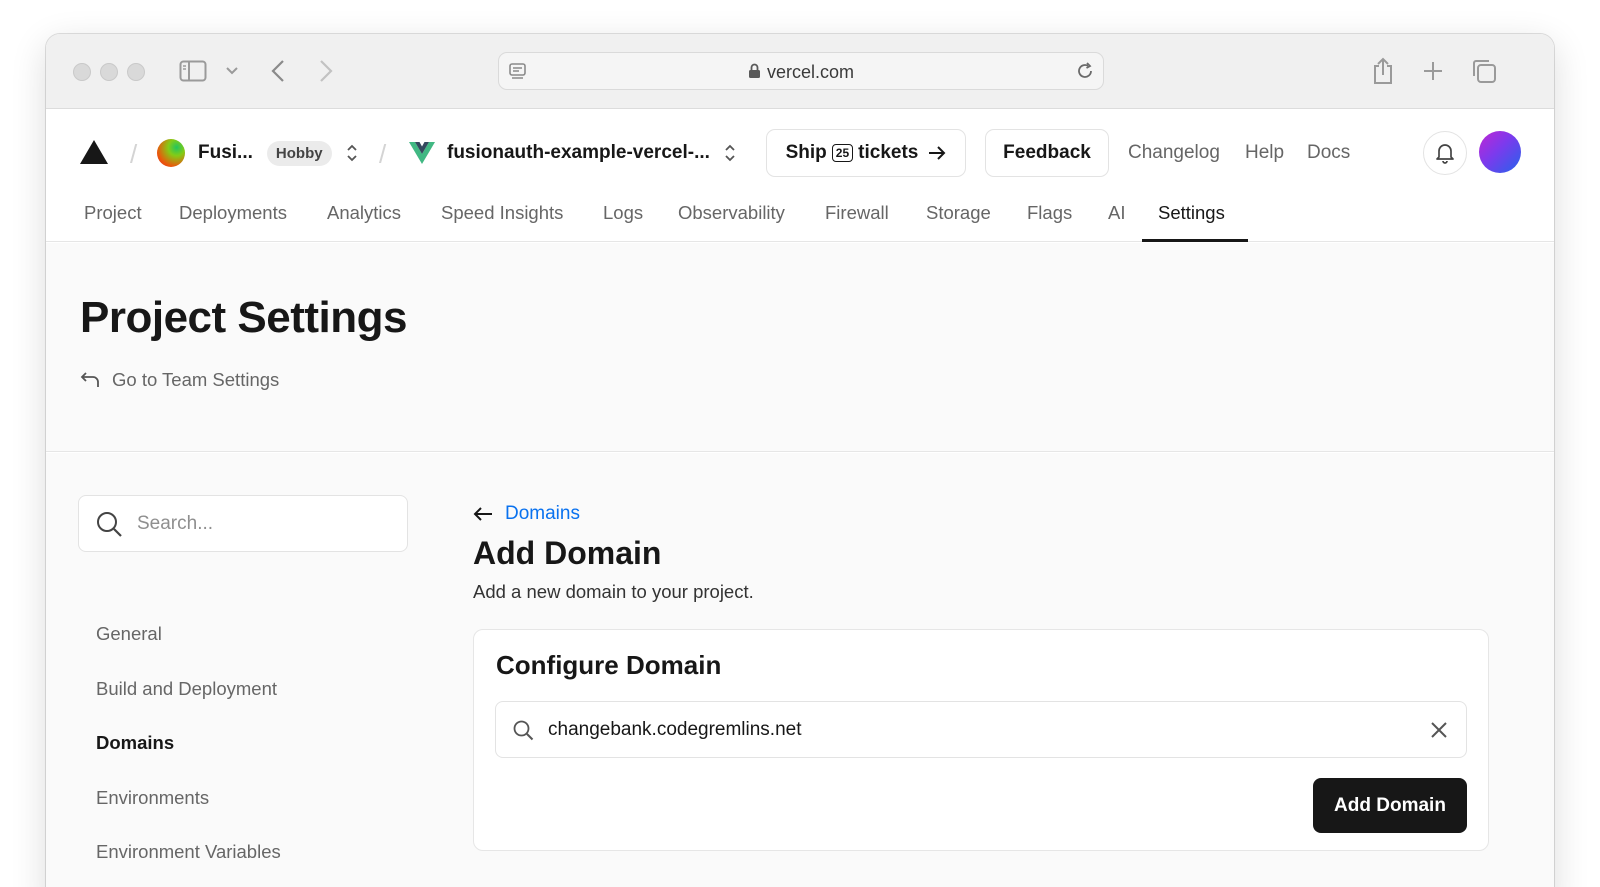 This screenshot has width=1600, height=887. What do you see at coordinates (136, 72) in the screenshot?
I see `zoom-window-button` at bounding box center [136, 72].